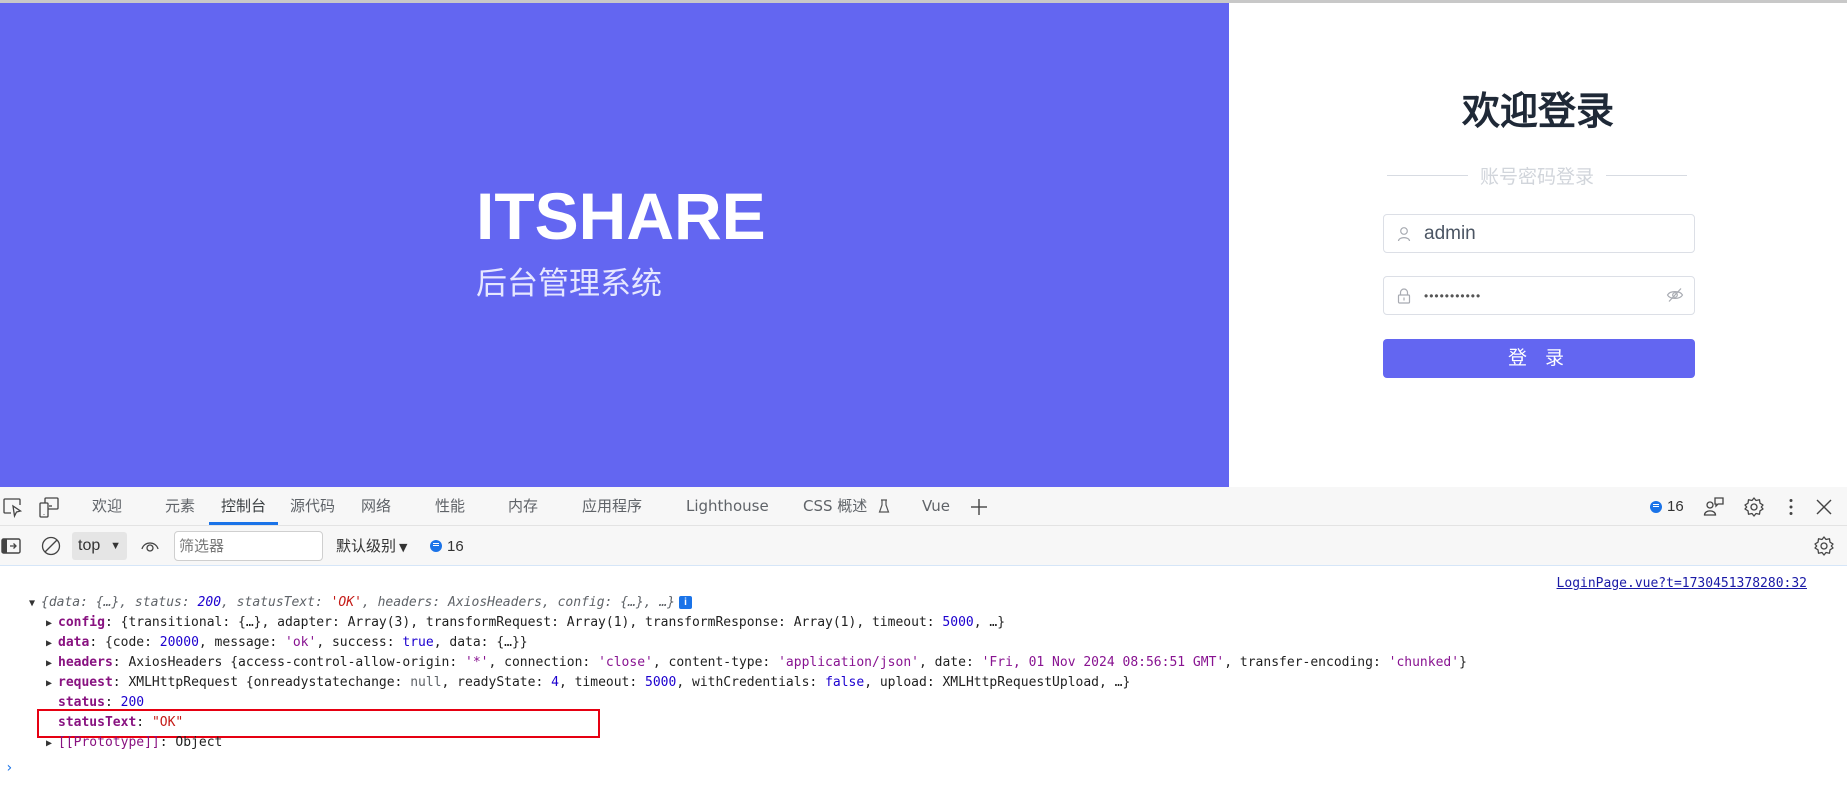 Image resolution: width=1847 pixels, height=812 pixels. What do you see at coordinates (366, 546) in the screenshot?
I see `log-level-value: 默认级别` at bounding box center [366, 546].